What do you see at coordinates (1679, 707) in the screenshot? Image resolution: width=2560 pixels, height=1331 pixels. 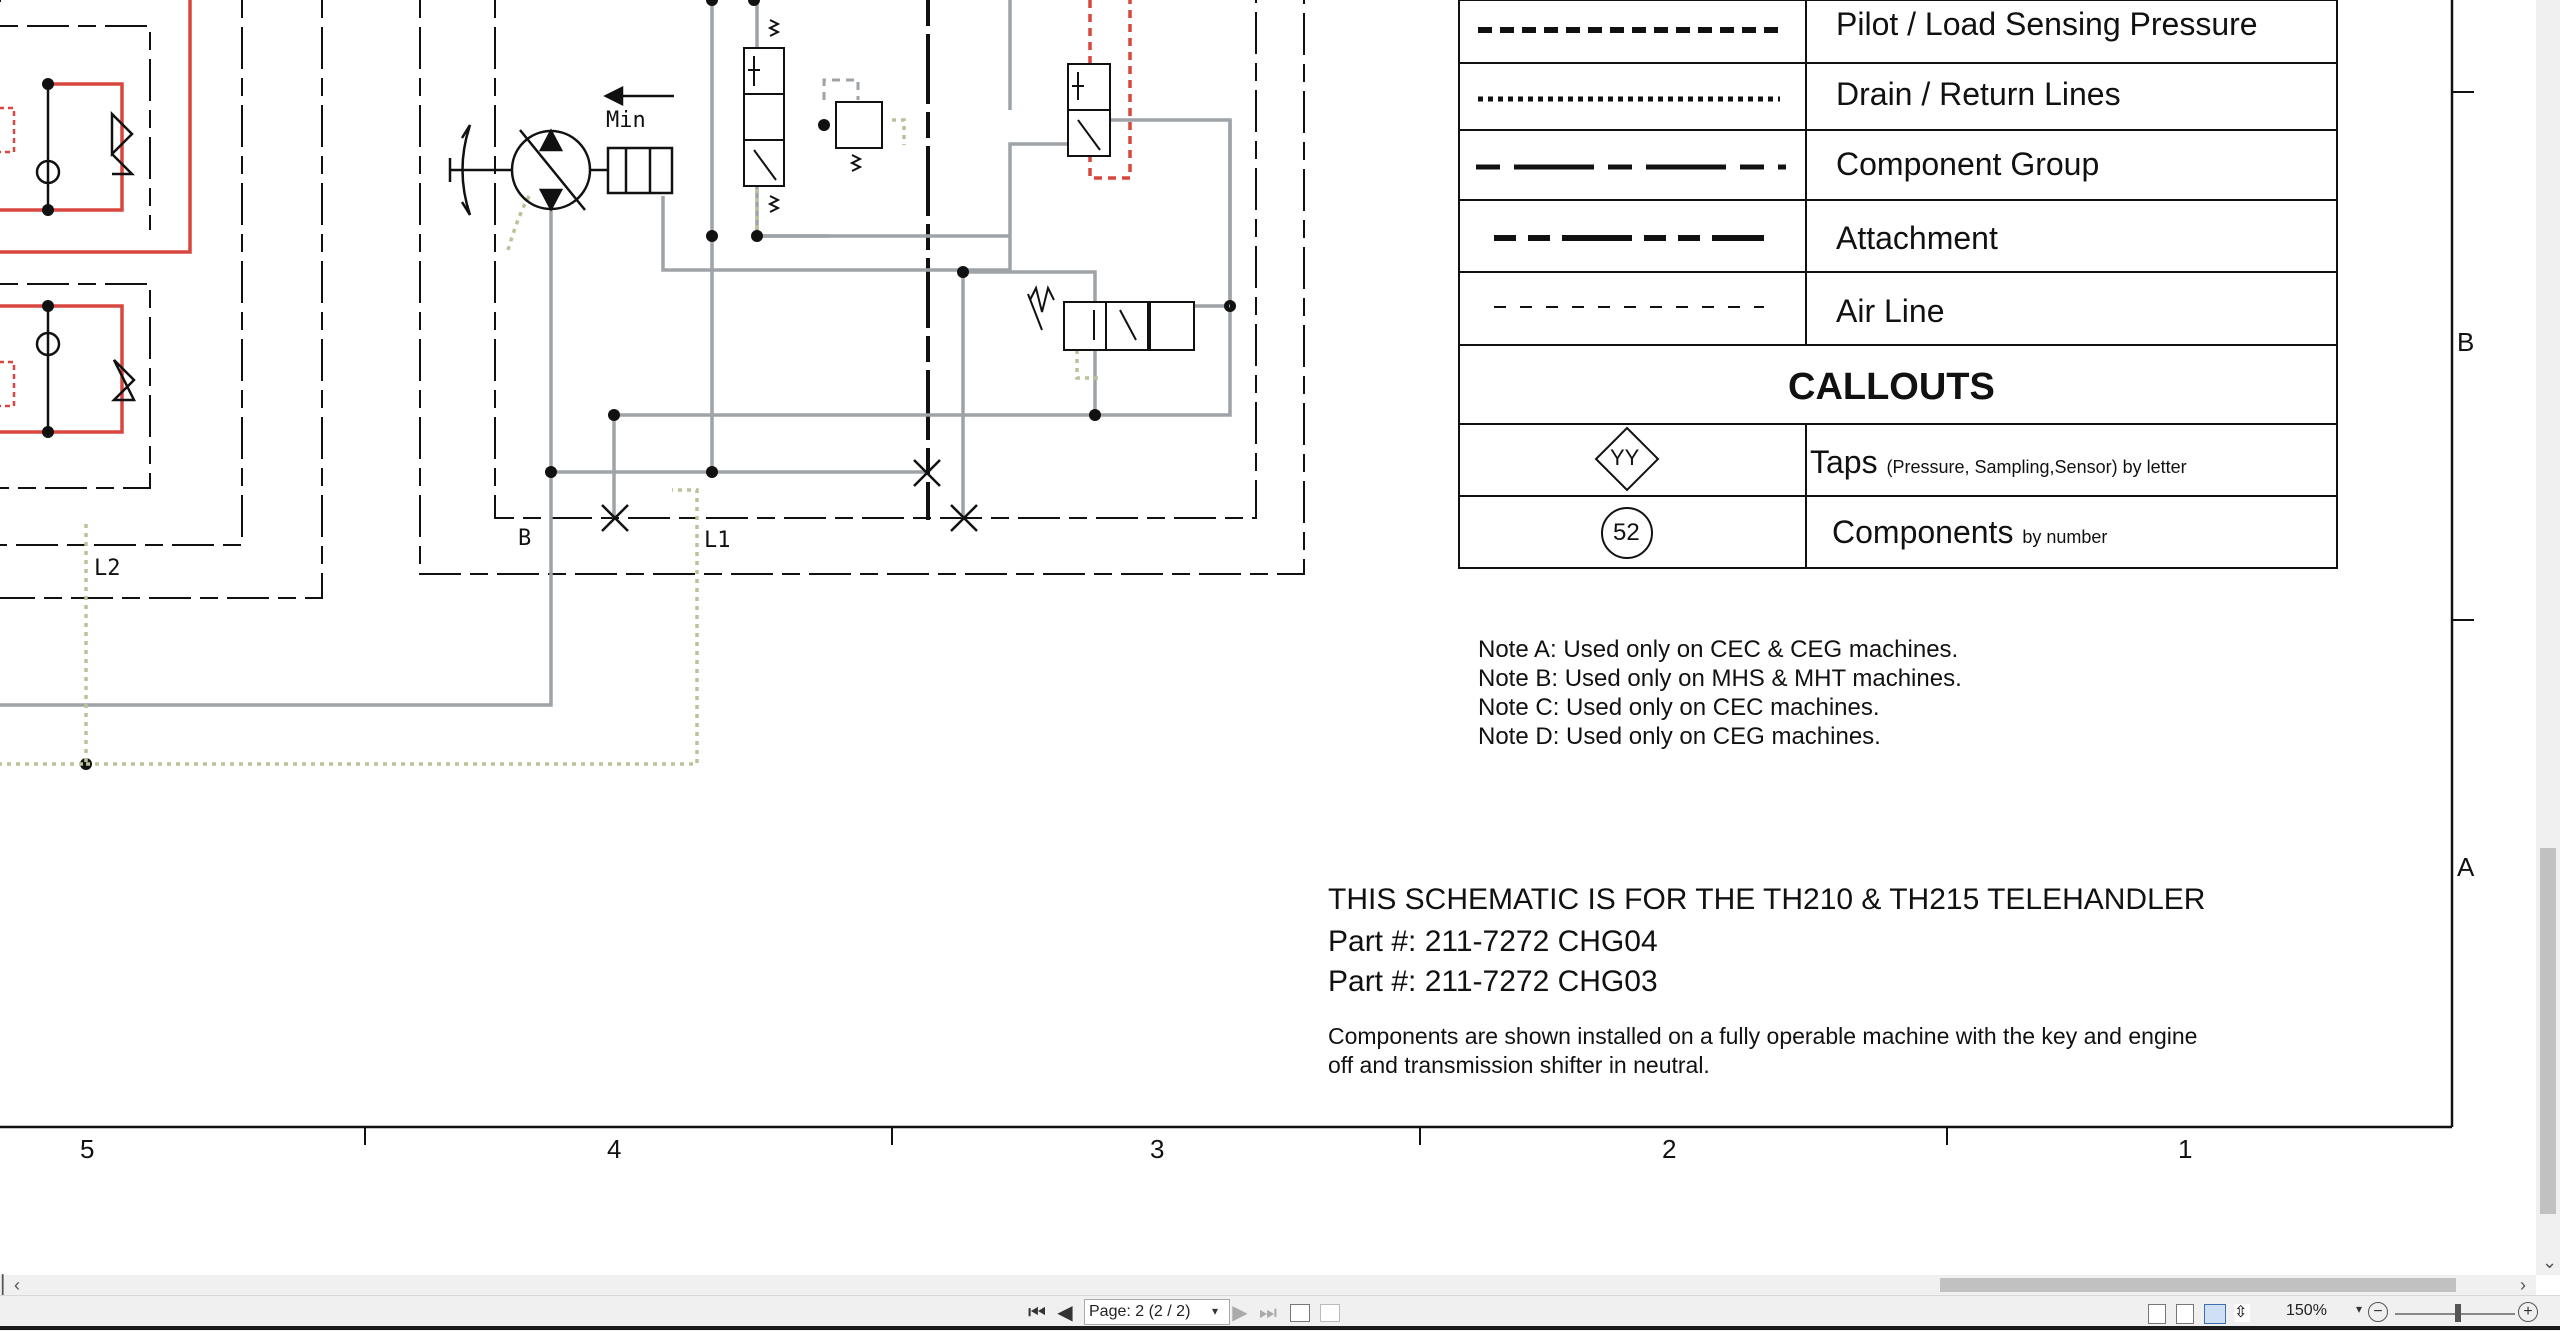 I see `note-c: Note C: Used only on CEC machines.` at bounding box center [1679, 707].